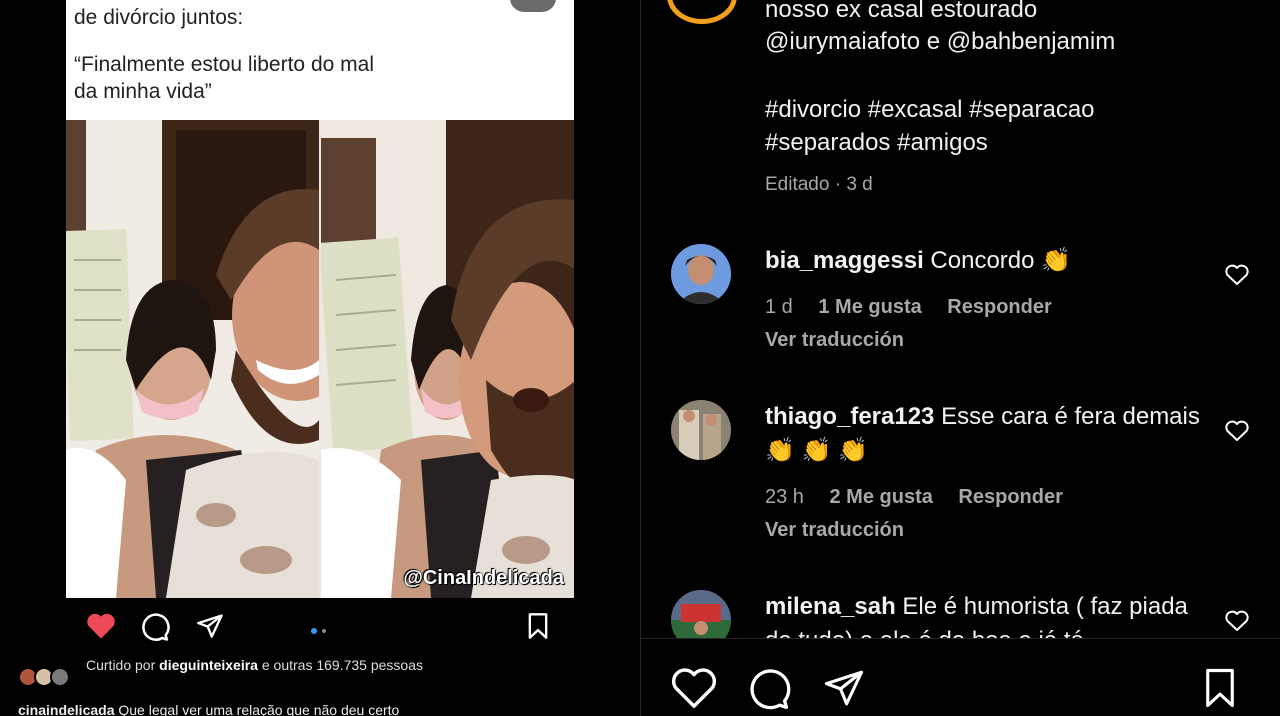 The image size is (1280, 716). Describe the element at coordinates (483, 578) in the screenshot. I see `photo-watermark: @CinaIndelicada` at that location.